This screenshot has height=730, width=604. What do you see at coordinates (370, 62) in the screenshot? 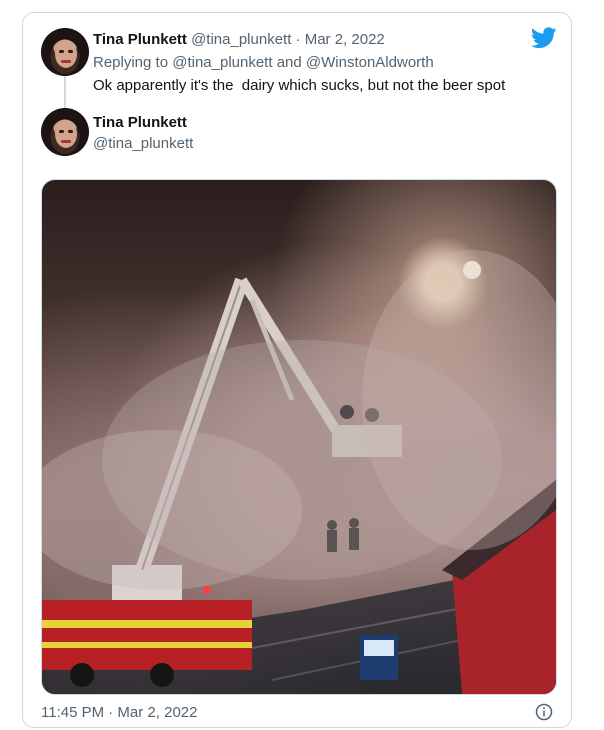
I see `mention-link-2: @WinstonAldworth` at bounding box center [370, 62].